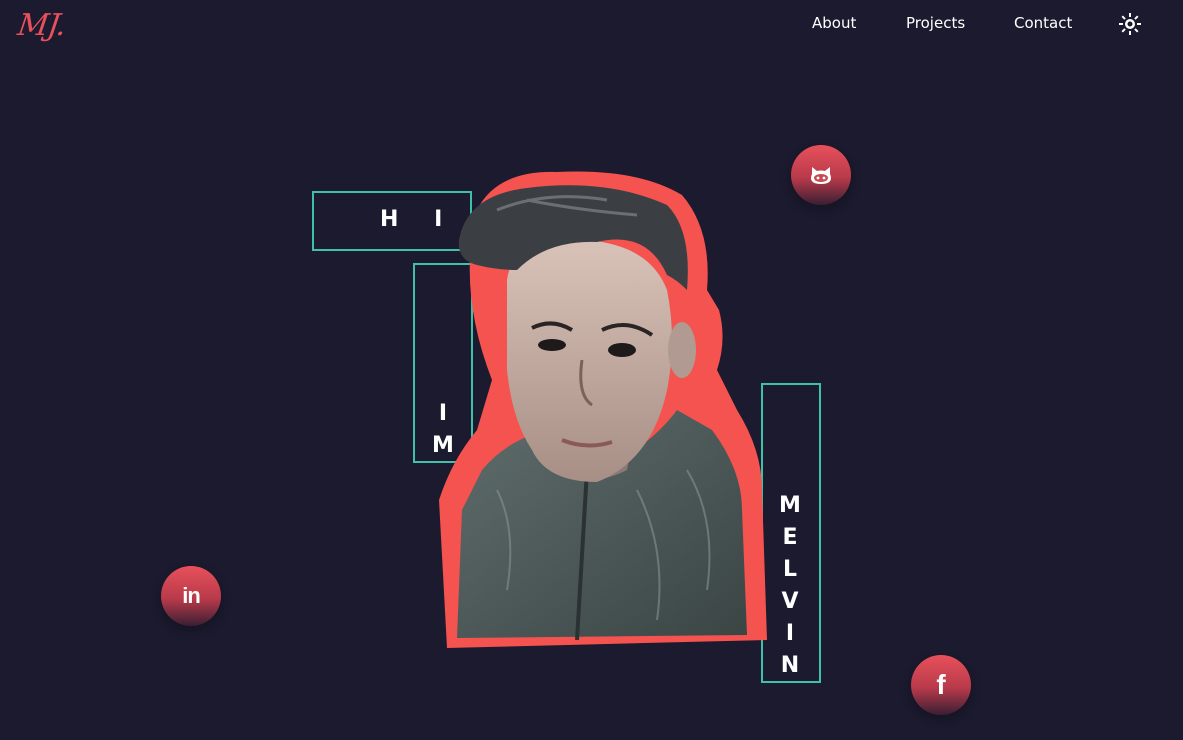  I want to click on hero-letter: E, so click(790, 537).